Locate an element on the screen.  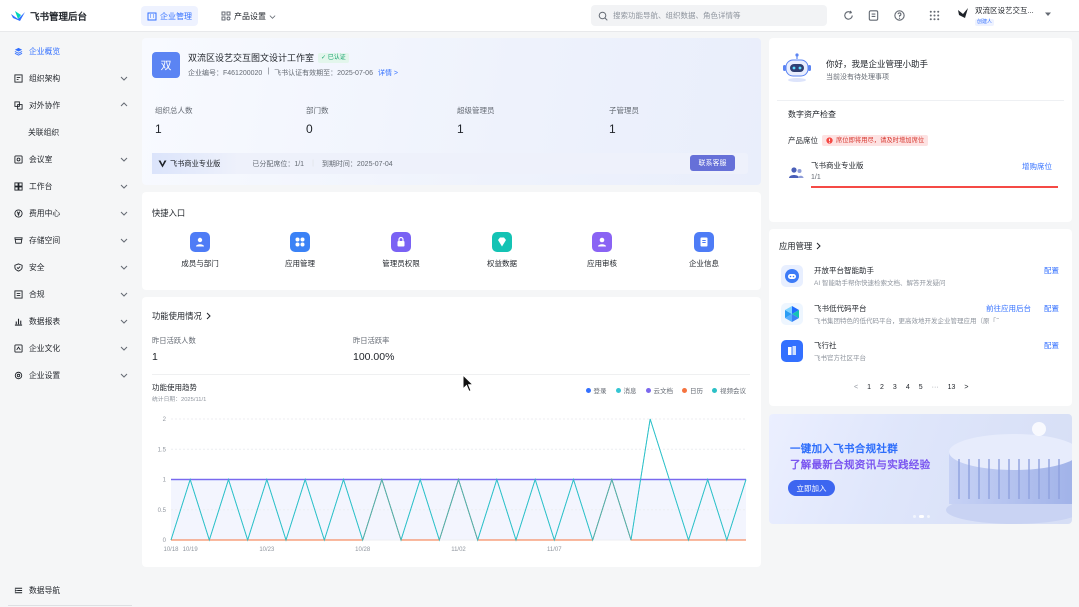
sidebar: 企业概览 组织架构 对外协作 关联组织 会议室 工作台 费用中心 存储空间 安全 is located at coordinates (70, 319).